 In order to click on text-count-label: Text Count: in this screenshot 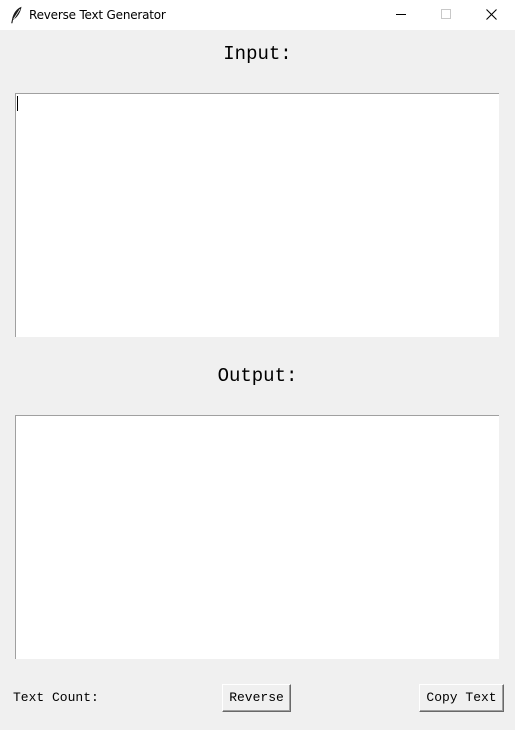, I will do `click(56, 697)`.